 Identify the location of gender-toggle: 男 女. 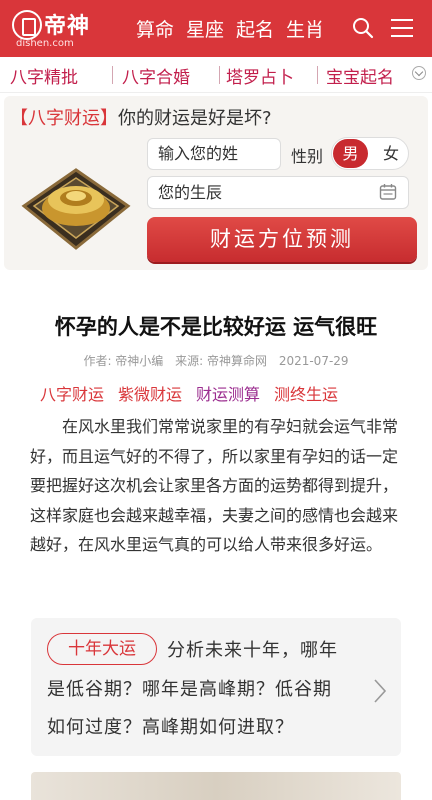
(370, 153).